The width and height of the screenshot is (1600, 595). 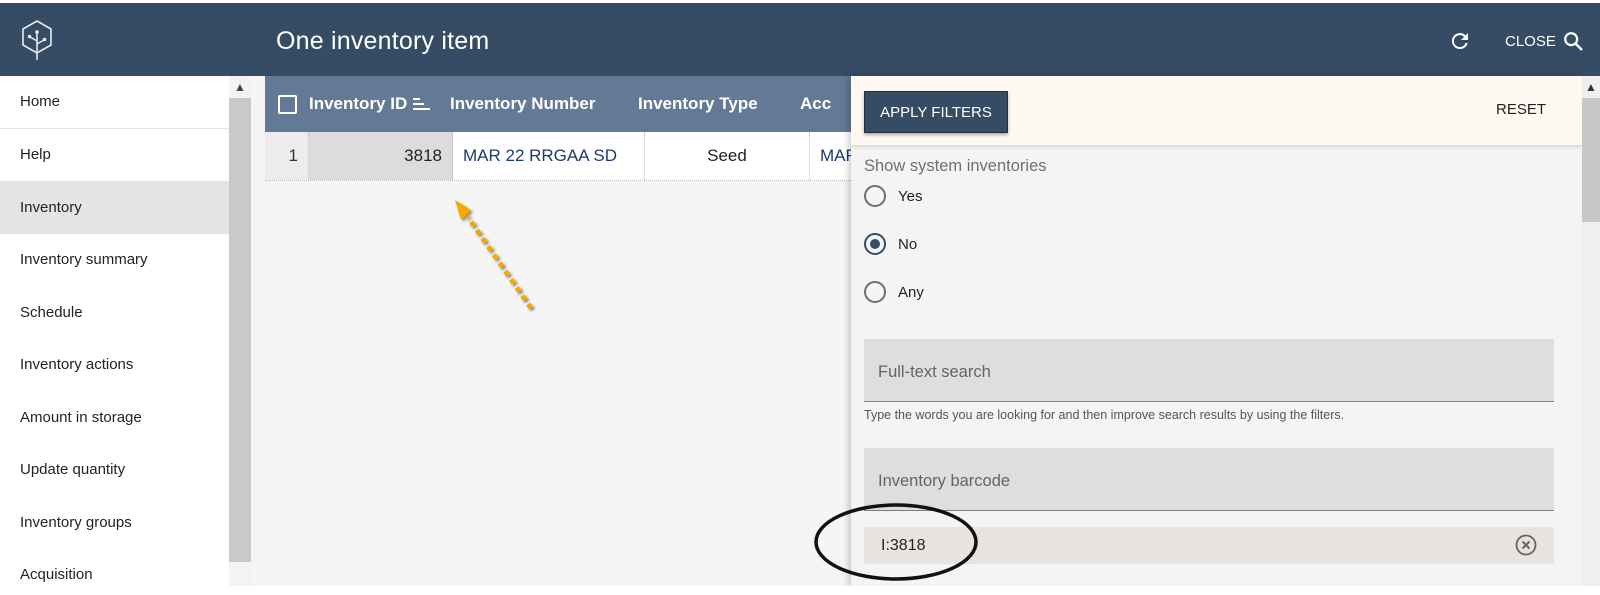 What do you see at coordinates (381, 156) in the screenshot?
I see `cell-inventory-id: 3818` at bounding box center [381, 156].